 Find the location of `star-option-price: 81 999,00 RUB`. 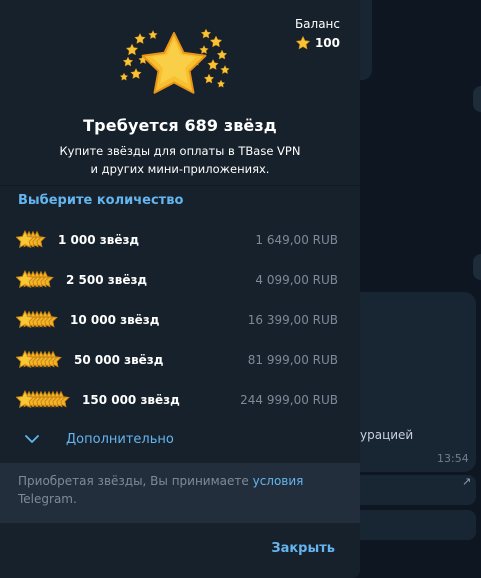

star-option-price: 81 999,00 RUB is located at coordinates (292, 360).